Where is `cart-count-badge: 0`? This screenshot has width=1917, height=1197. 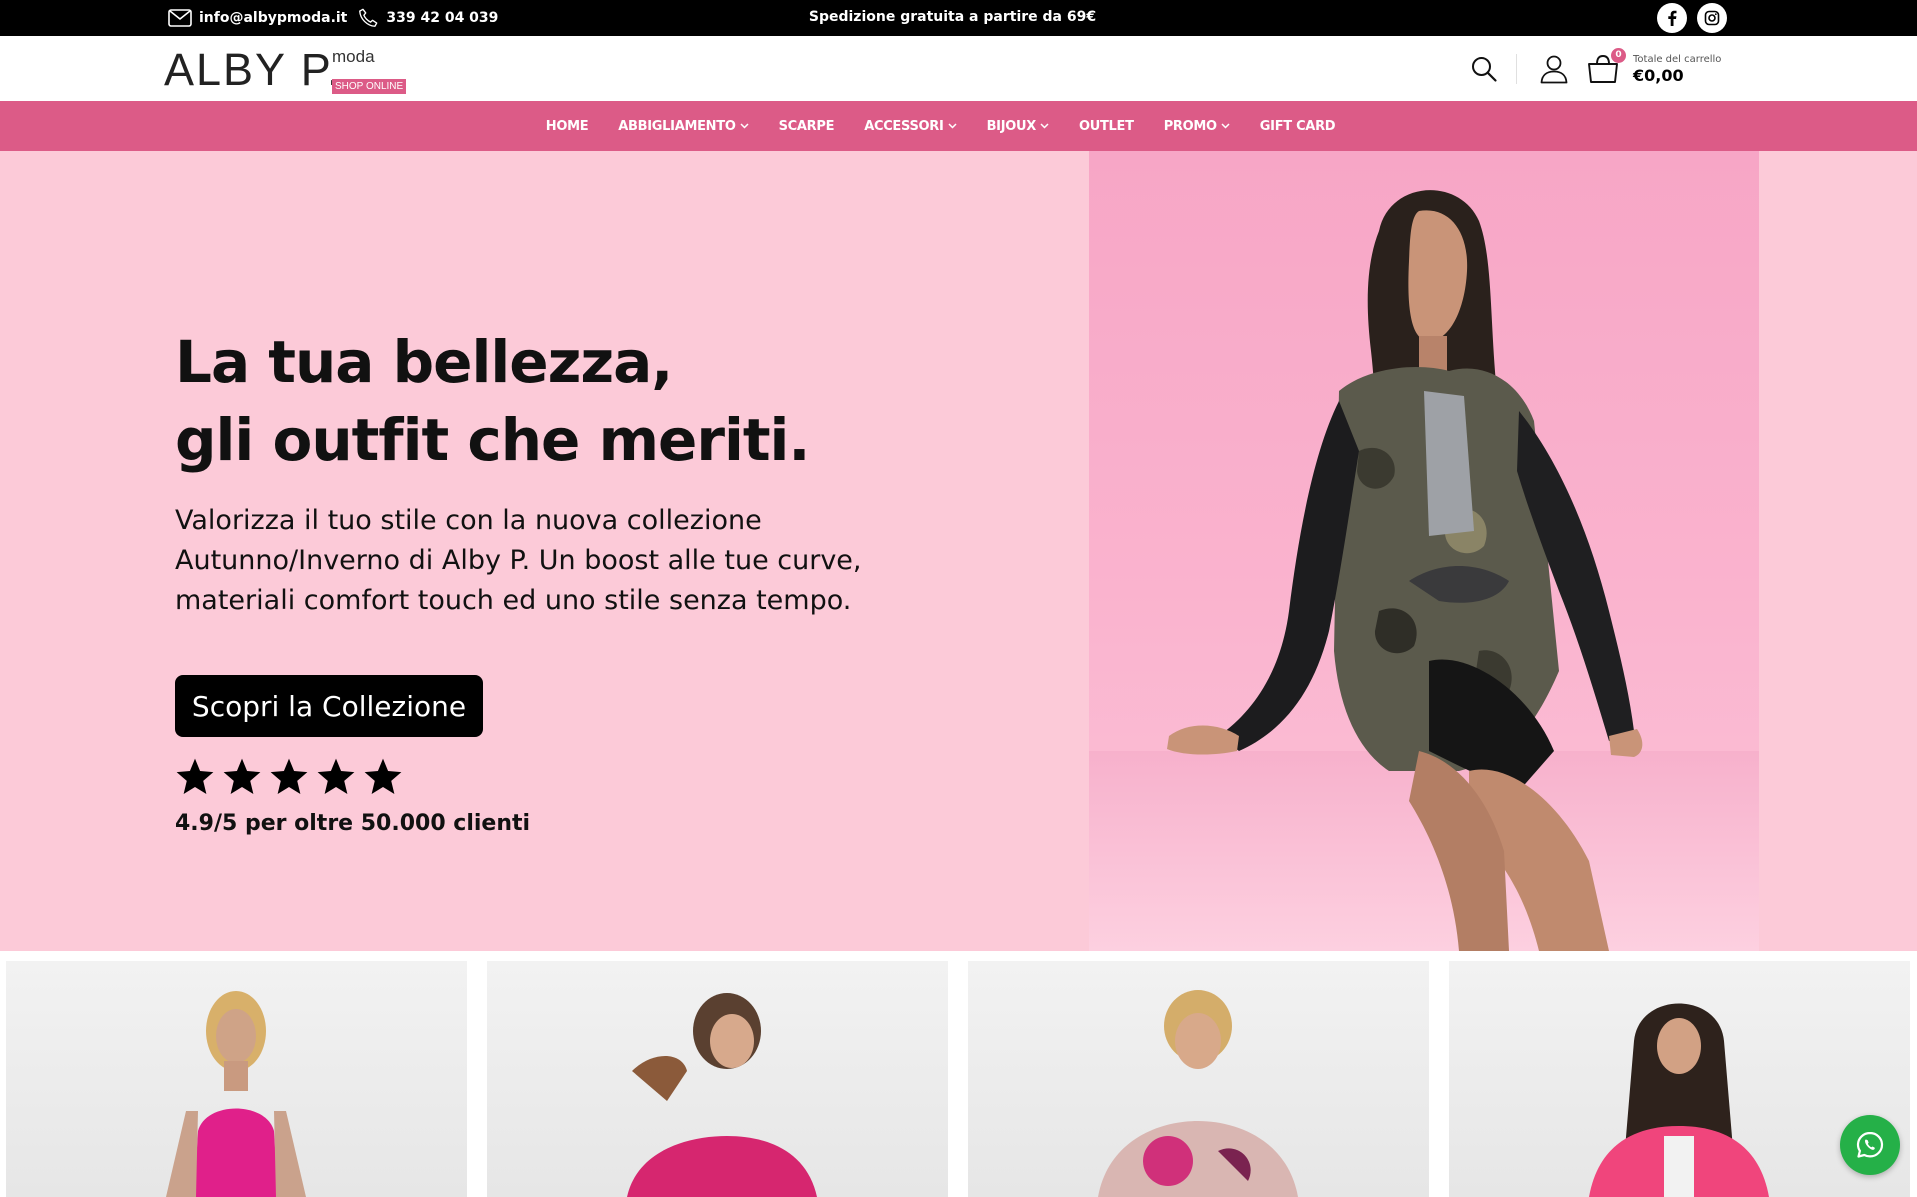 cart-count-badge: 0 is located at coordinates (1618, 55).